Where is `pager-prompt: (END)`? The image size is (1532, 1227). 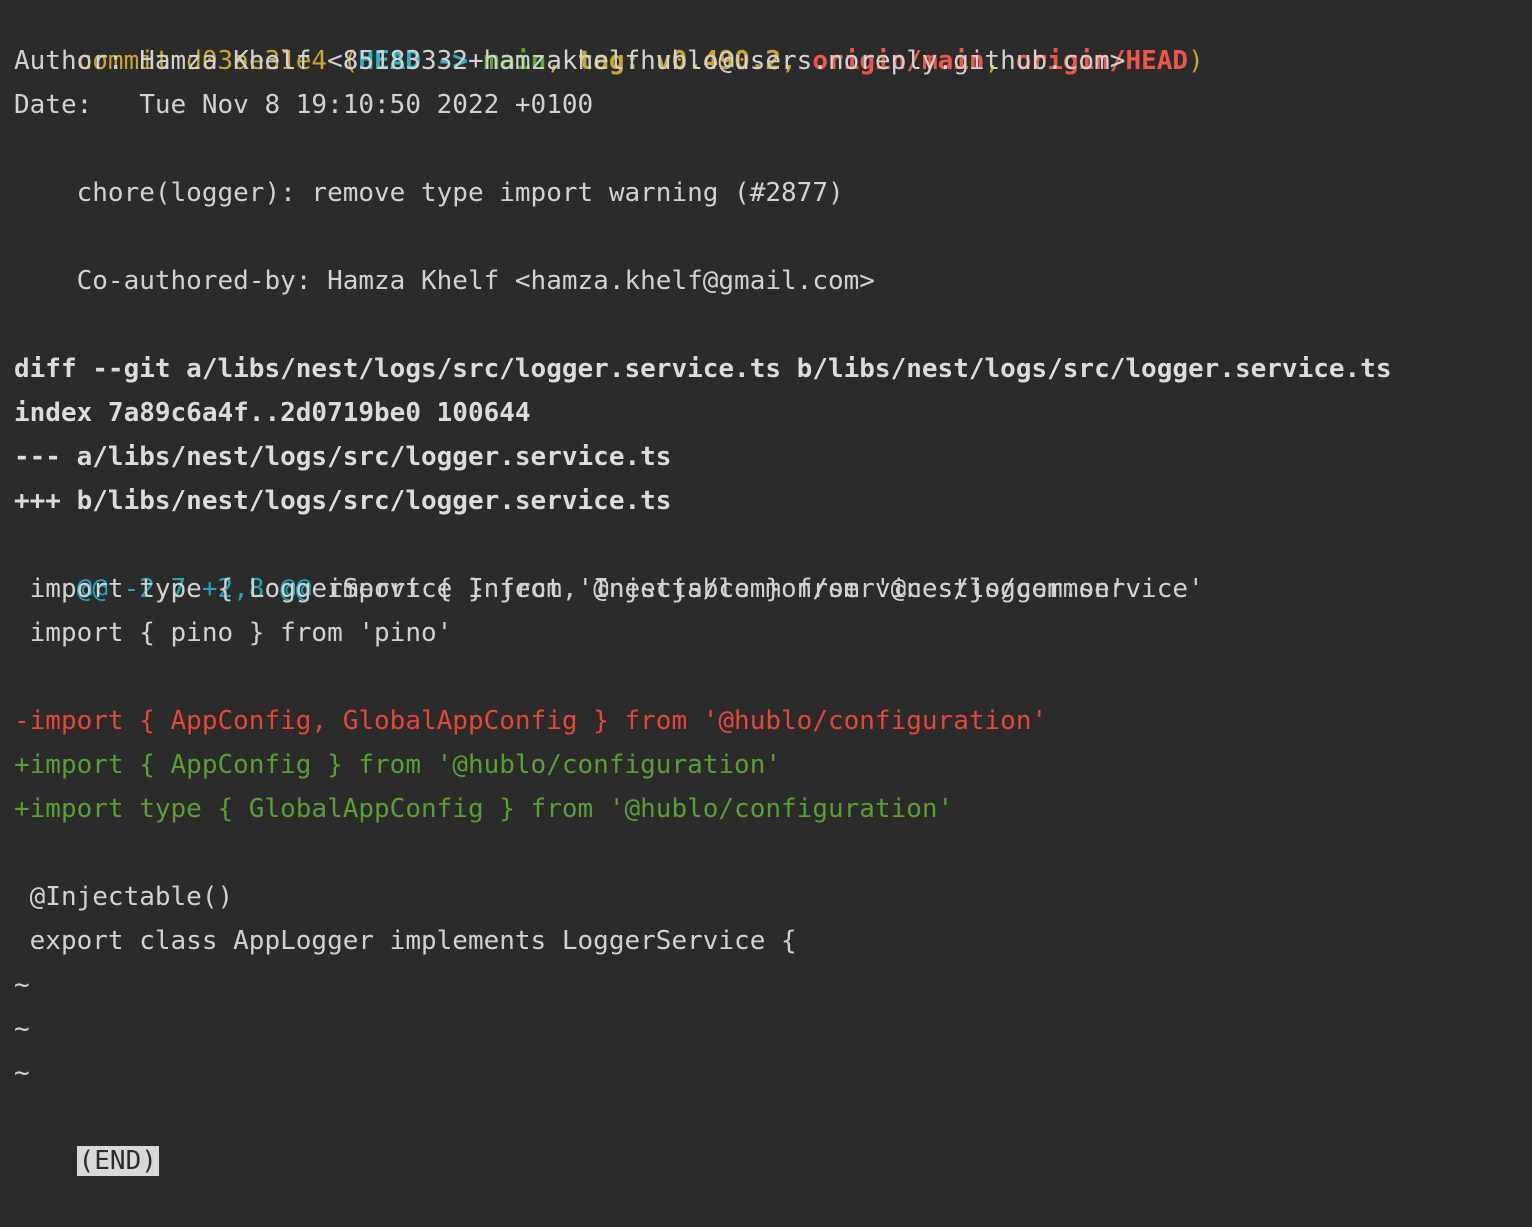 pager-prompt: (END) is located at coordinates (86, 1135).